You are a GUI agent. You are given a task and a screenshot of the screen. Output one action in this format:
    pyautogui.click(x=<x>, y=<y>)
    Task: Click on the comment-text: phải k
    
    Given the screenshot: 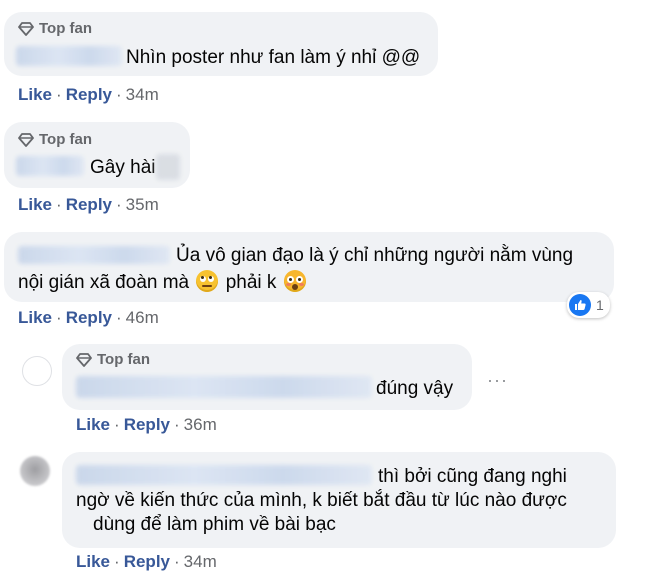 What is the action you would take?
    pyautogui.click(x=251, y=282)
    